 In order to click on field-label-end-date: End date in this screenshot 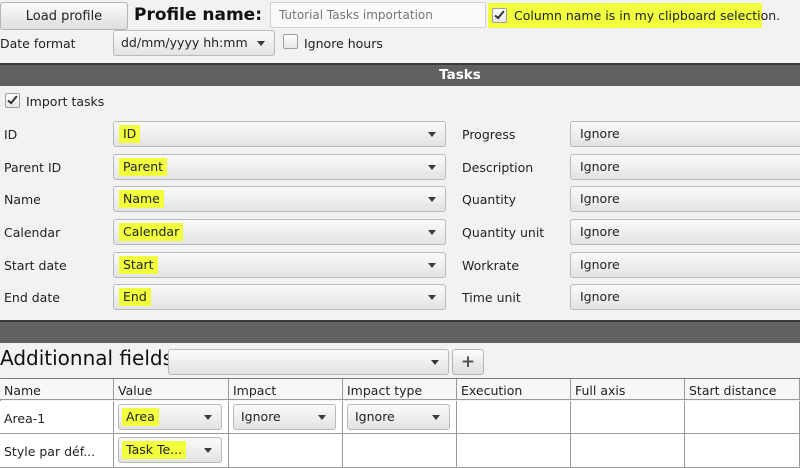, I will do `click(32, 297)`.